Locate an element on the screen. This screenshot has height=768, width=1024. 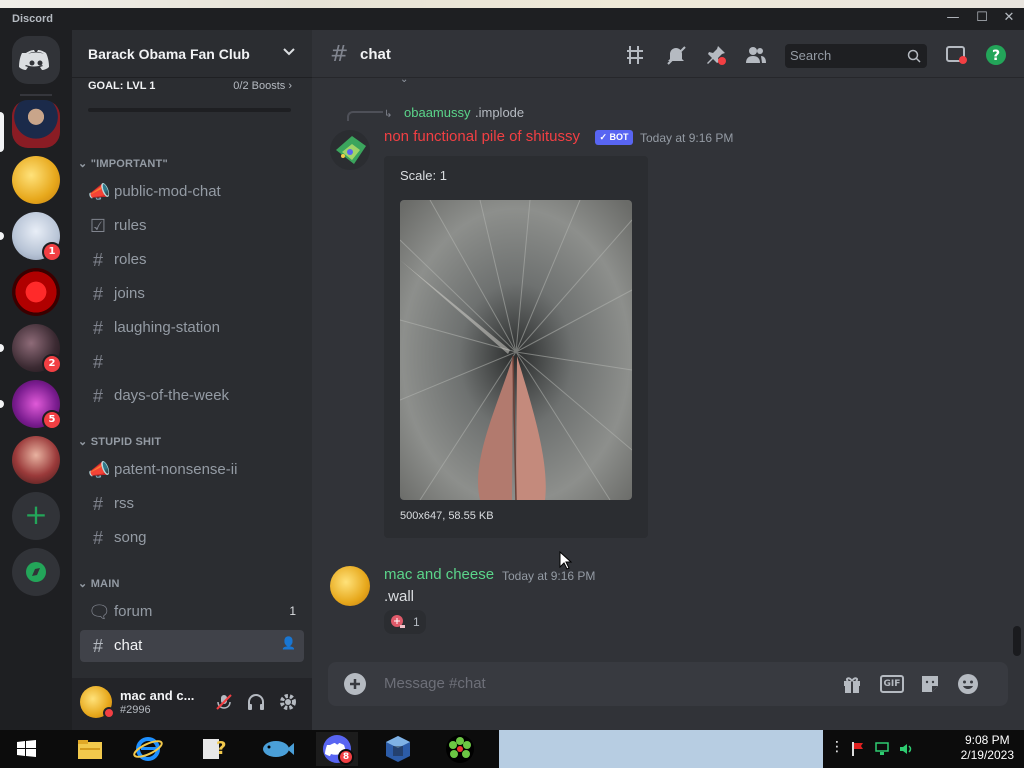
channel-label: chat is located at coordinates (128, 645).